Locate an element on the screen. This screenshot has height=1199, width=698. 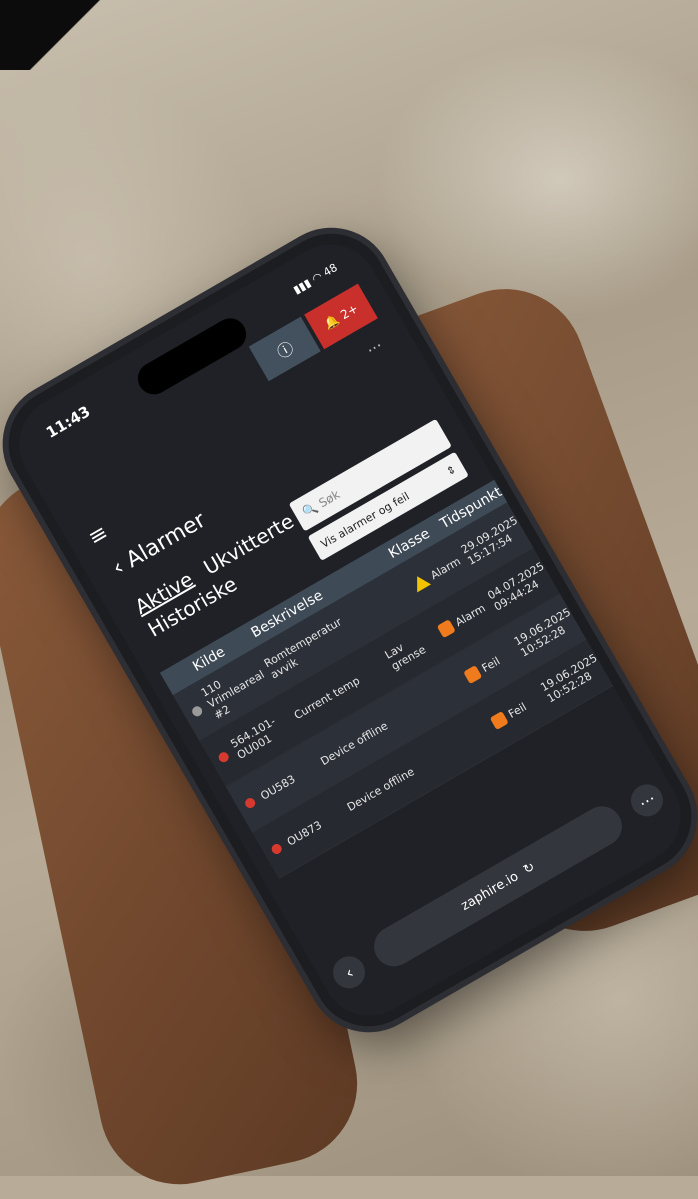
battery-level: 48 is located at coordinates (330, 270).